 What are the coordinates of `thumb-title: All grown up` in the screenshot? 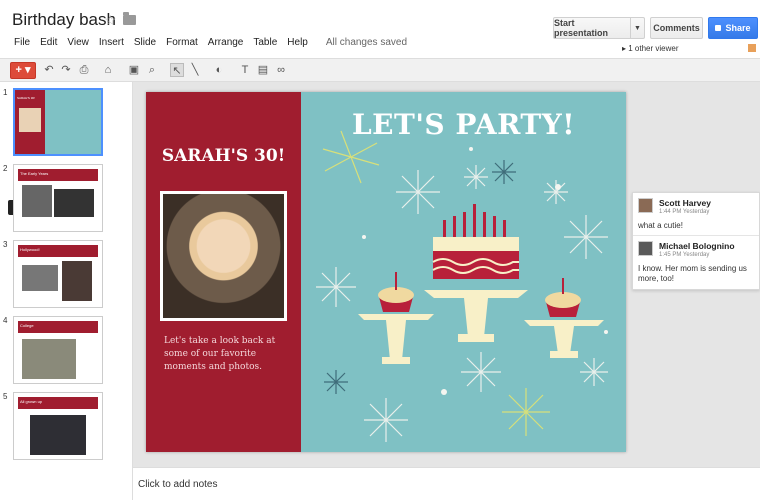 It's located at (58, 403).